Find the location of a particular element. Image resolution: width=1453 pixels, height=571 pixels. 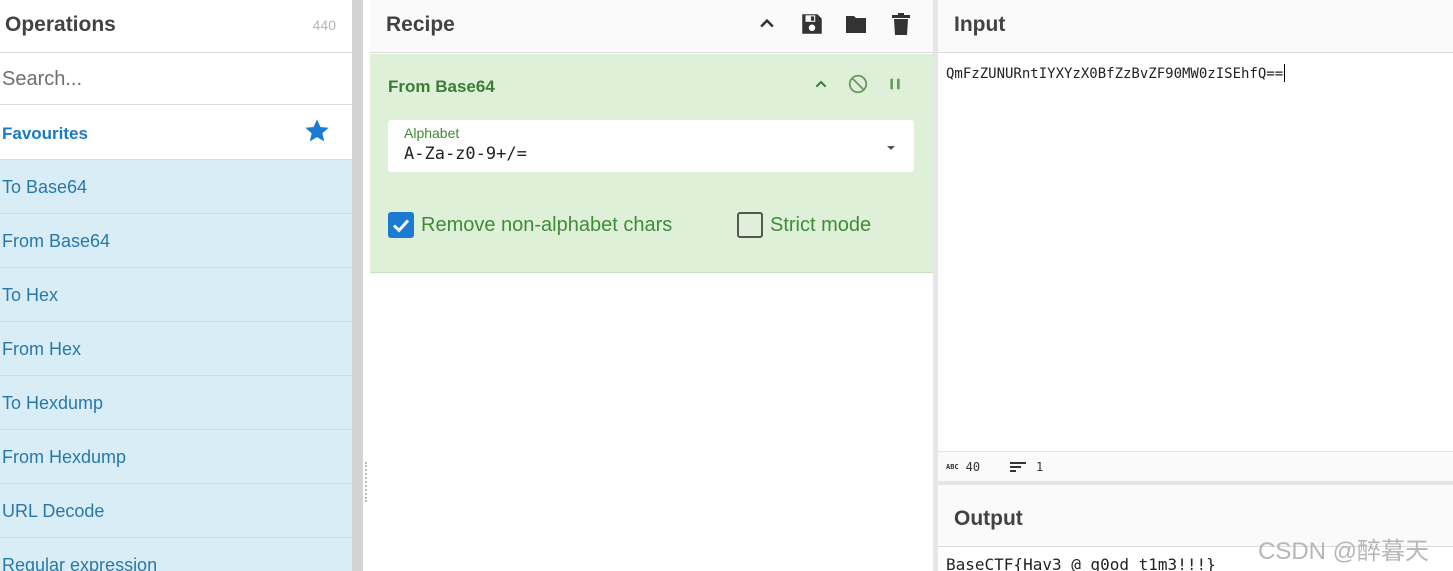

operation-item: From Hex is located at coordinates (176, 349).